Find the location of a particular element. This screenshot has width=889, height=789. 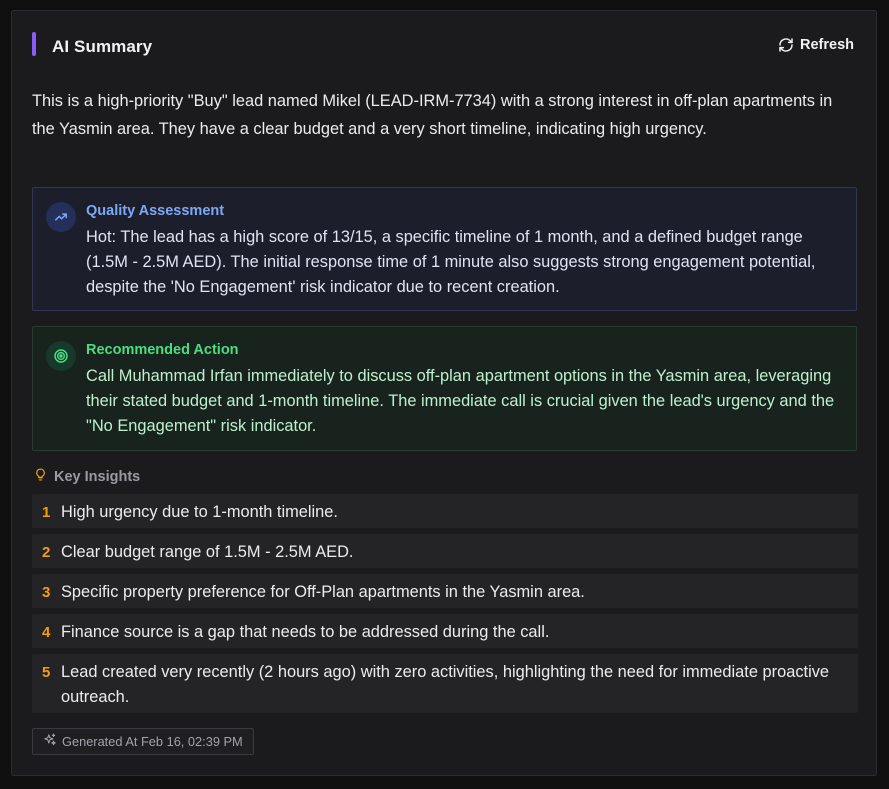

insight-number: 1 is located at coordinates (46, 512).